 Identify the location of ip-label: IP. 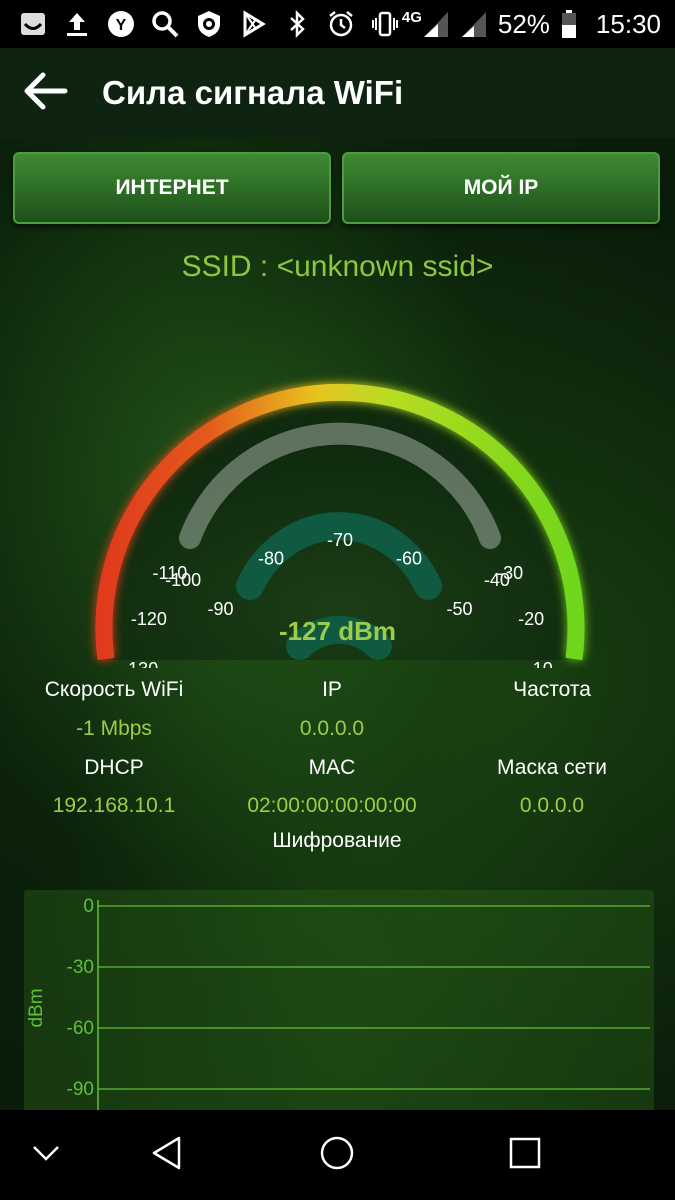
(332, 689).